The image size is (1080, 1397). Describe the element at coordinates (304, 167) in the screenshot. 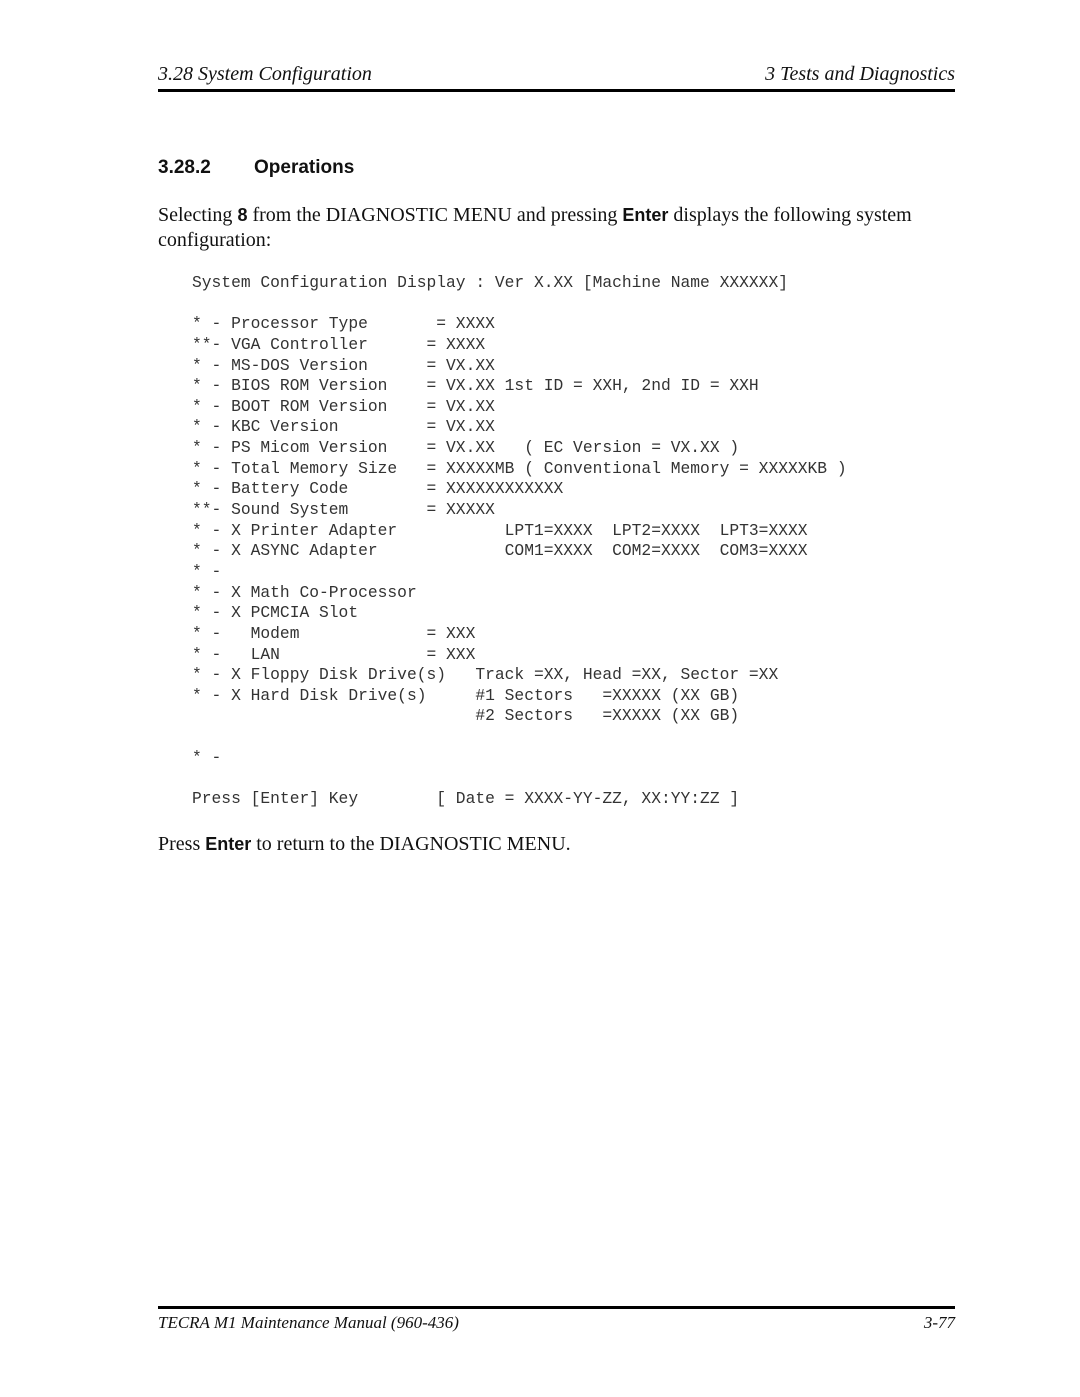

I see `section-title: Operations` at that location.